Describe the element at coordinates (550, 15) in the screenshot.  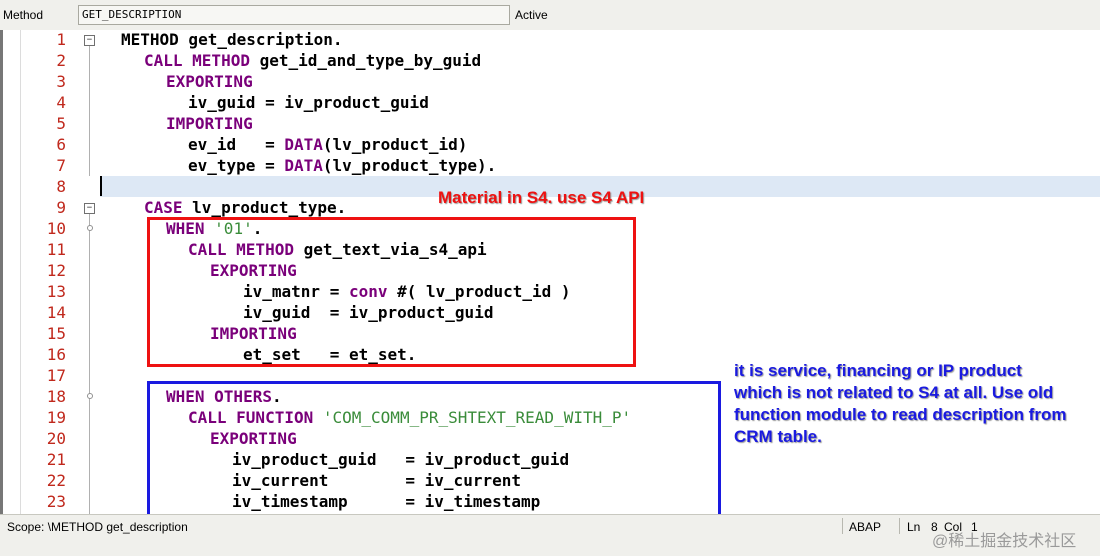
I see `method-header-bar: Method GET_DESCRIPTION Active` at that location.